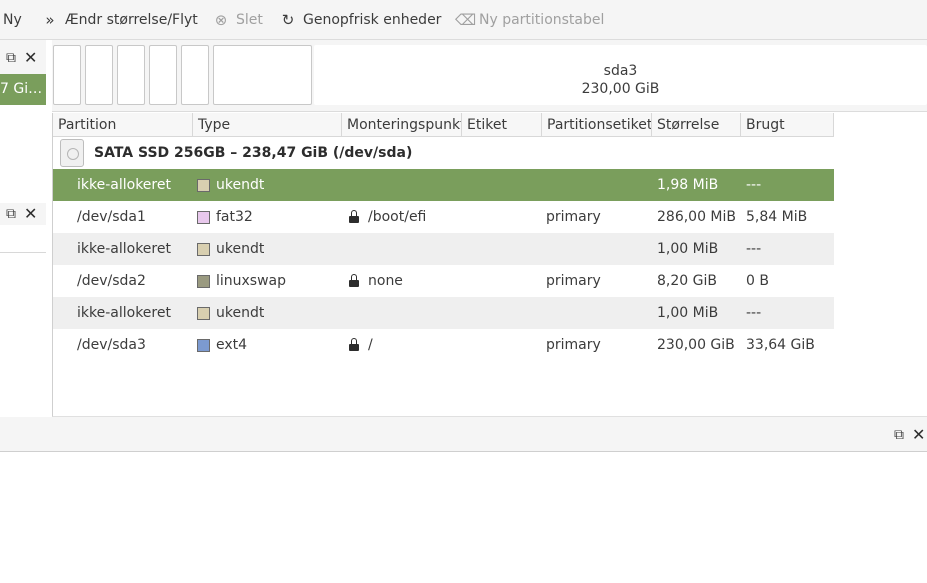 This screenshot has width=927, height=583. What do you see at coordinates (249, 20) in the screenshot?
I see `delete-label: Slet` at bounding box center [249, 20].